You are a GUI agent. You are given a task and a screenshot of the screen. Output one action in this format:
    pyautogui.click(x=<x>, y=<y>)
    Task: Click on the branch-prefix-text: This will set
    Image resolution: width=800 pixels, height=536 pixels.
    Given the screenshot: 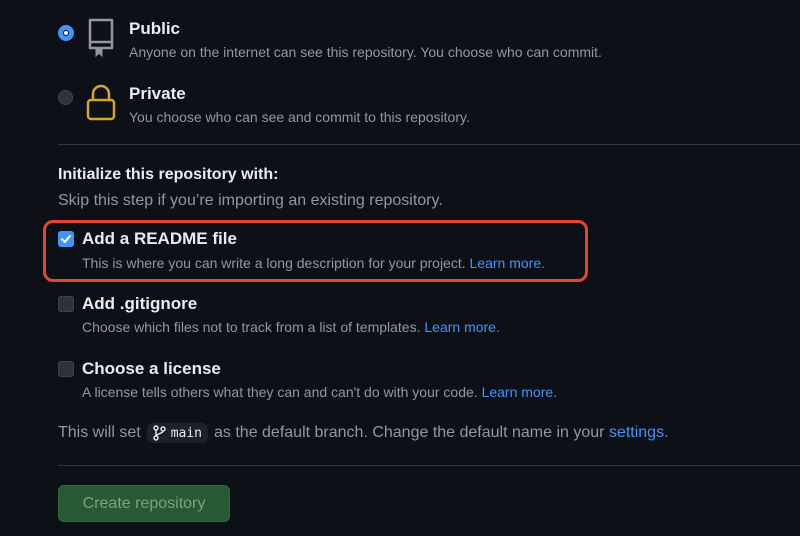 What is the action you would take?
    pyautogui.click(x=99, y=432)
    